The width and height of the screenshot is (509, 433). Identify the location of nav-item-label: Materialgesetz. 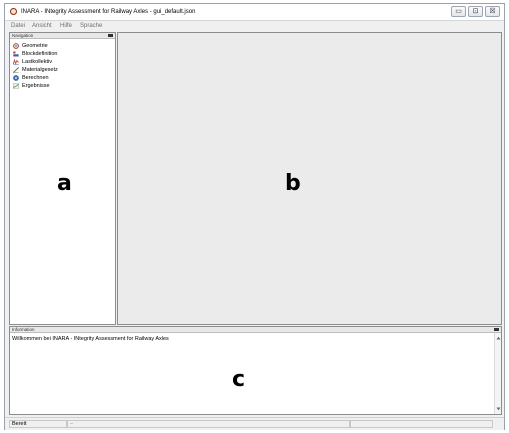
(40, 70).